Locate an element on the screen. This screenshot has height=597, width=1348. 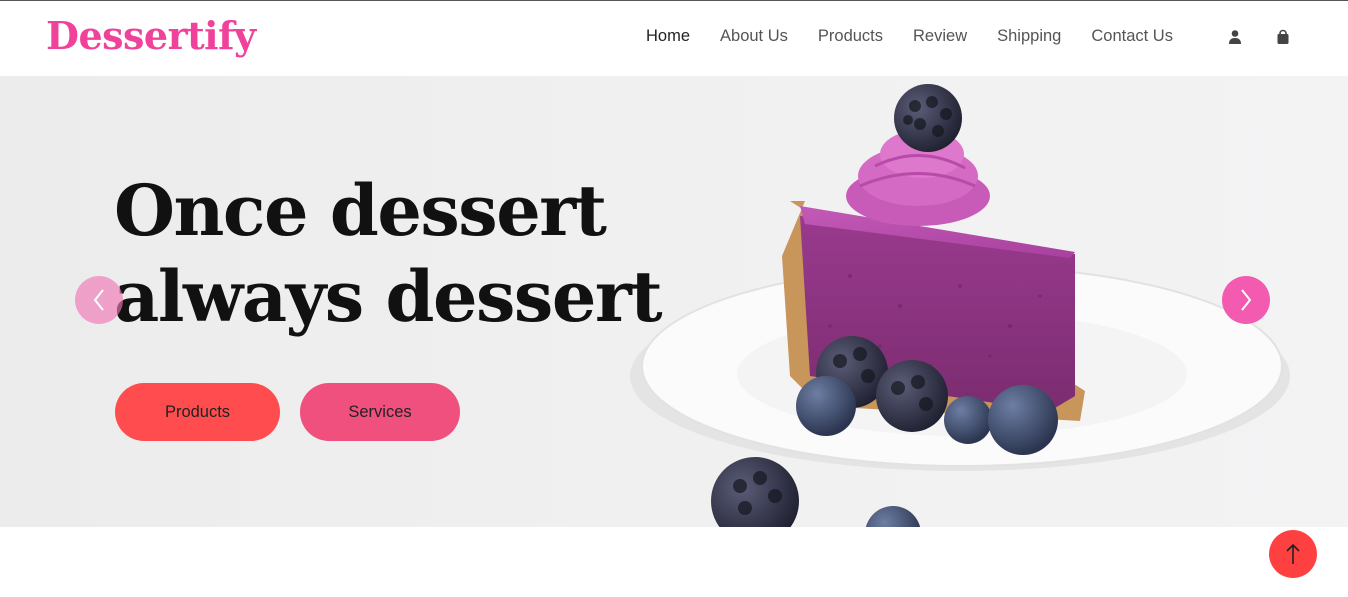
chevron-right-icon is located at coordinates (1246, 300).